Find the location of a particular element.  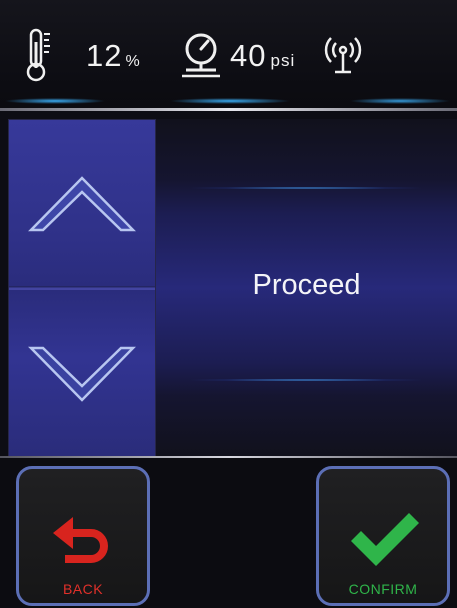

chevron-down-icon is located at coordinates (82, 374).